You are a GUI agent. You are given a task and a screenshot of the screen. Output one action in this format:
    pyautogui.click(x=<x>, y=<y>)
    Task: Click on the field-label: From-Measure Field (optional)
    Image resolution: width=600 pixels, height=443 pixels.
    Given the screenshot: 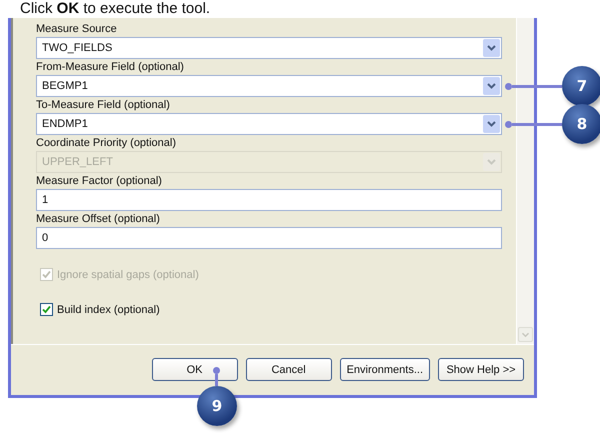 What is the action you would take?
    pyautogui.click(x=110, y=67)
    